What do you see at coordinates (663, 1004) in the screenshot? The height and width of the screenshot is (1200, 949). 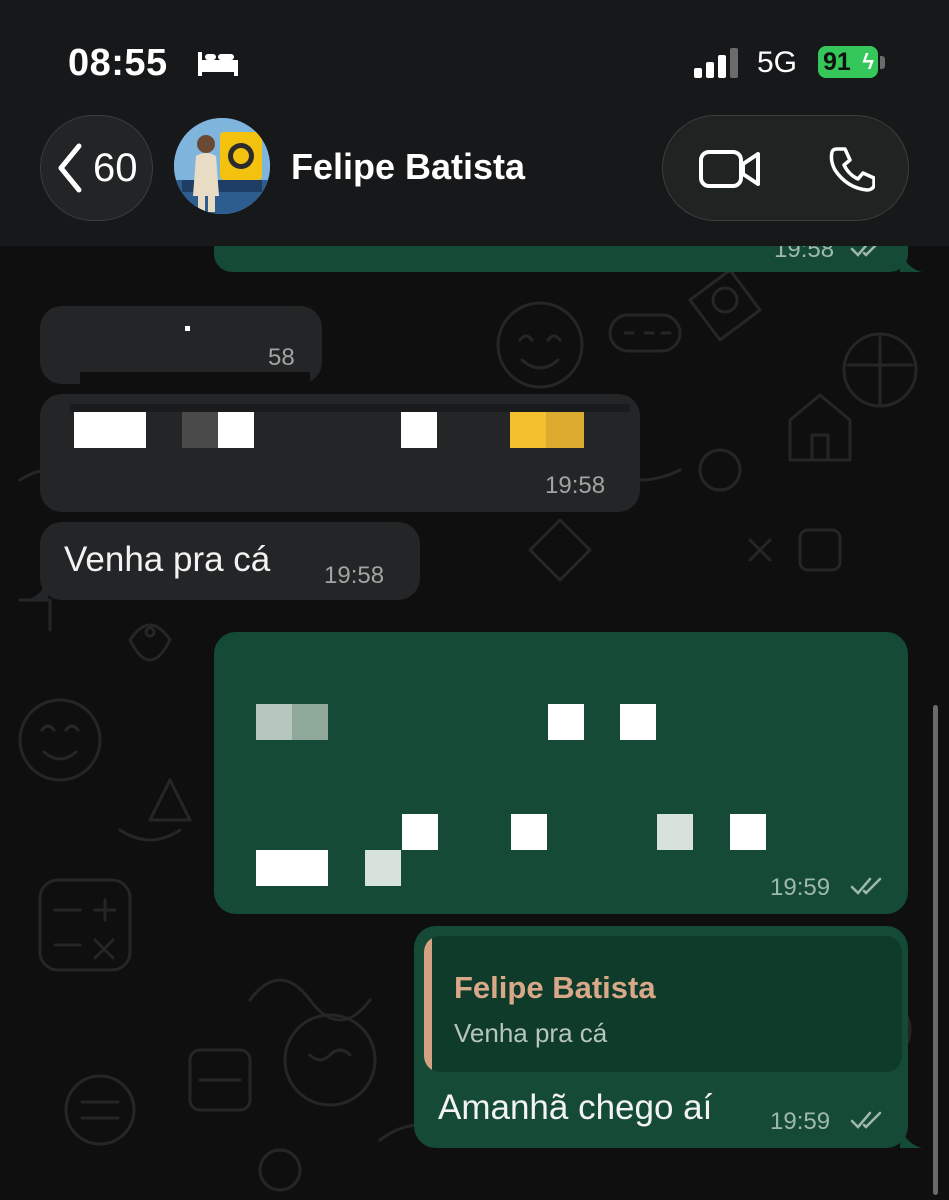 I see `quoted-message: Felipe Batista Venha pra cá` at bounding box center [663, 1004].